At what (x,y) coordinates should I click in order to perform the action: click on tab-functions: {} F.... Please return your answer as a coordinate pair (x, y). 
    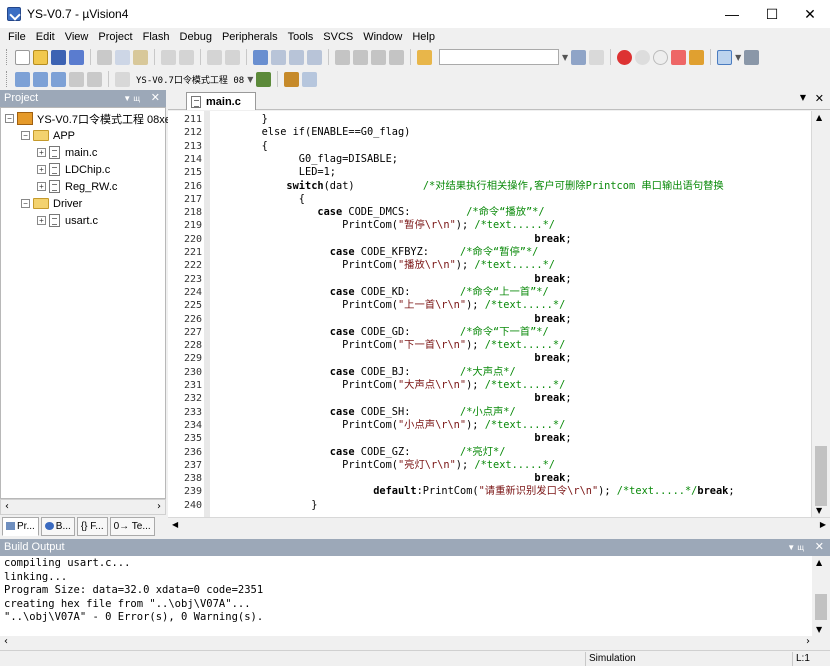
    Looking at the image, I should click on (92, 526).